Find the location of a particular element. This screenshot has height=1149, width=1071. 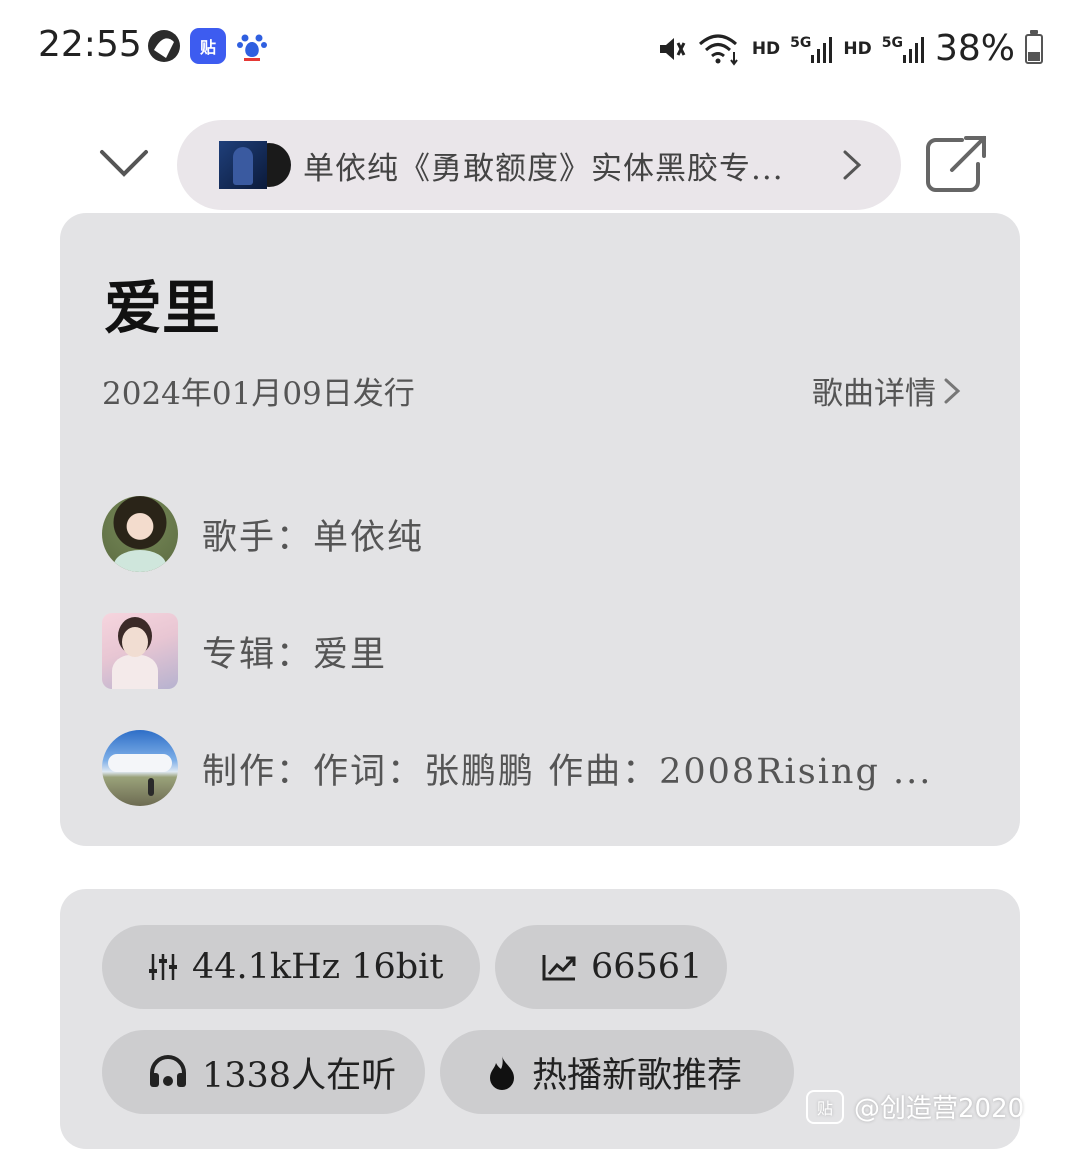

hot-tag-chip: 热播新歌推荐 is located at coordinates (617, 1072).